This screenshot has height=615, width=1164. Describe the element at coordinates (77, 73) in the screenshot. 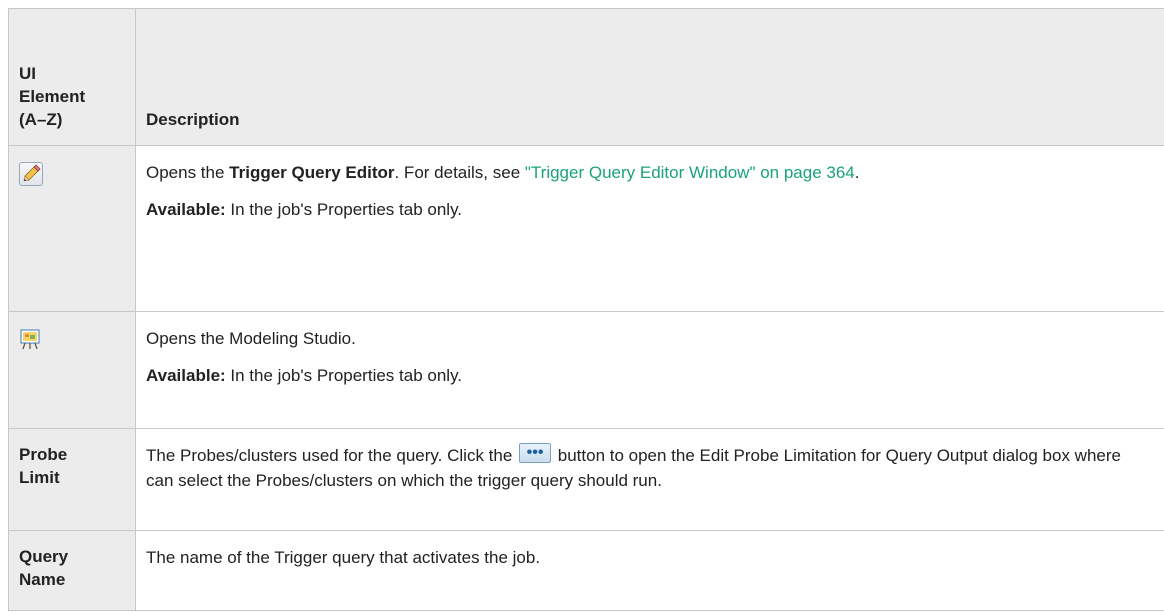

I see `header-ui-element-line1: UI` at that location.